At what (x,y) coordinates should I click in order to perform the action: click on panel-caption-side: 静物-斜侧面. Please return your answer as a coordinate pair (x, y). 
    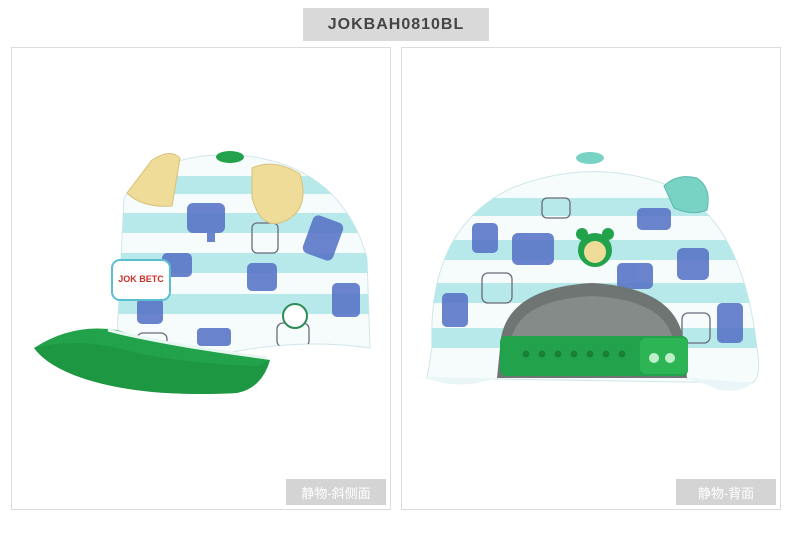
    Looking at the image, I should click on (336, 492).